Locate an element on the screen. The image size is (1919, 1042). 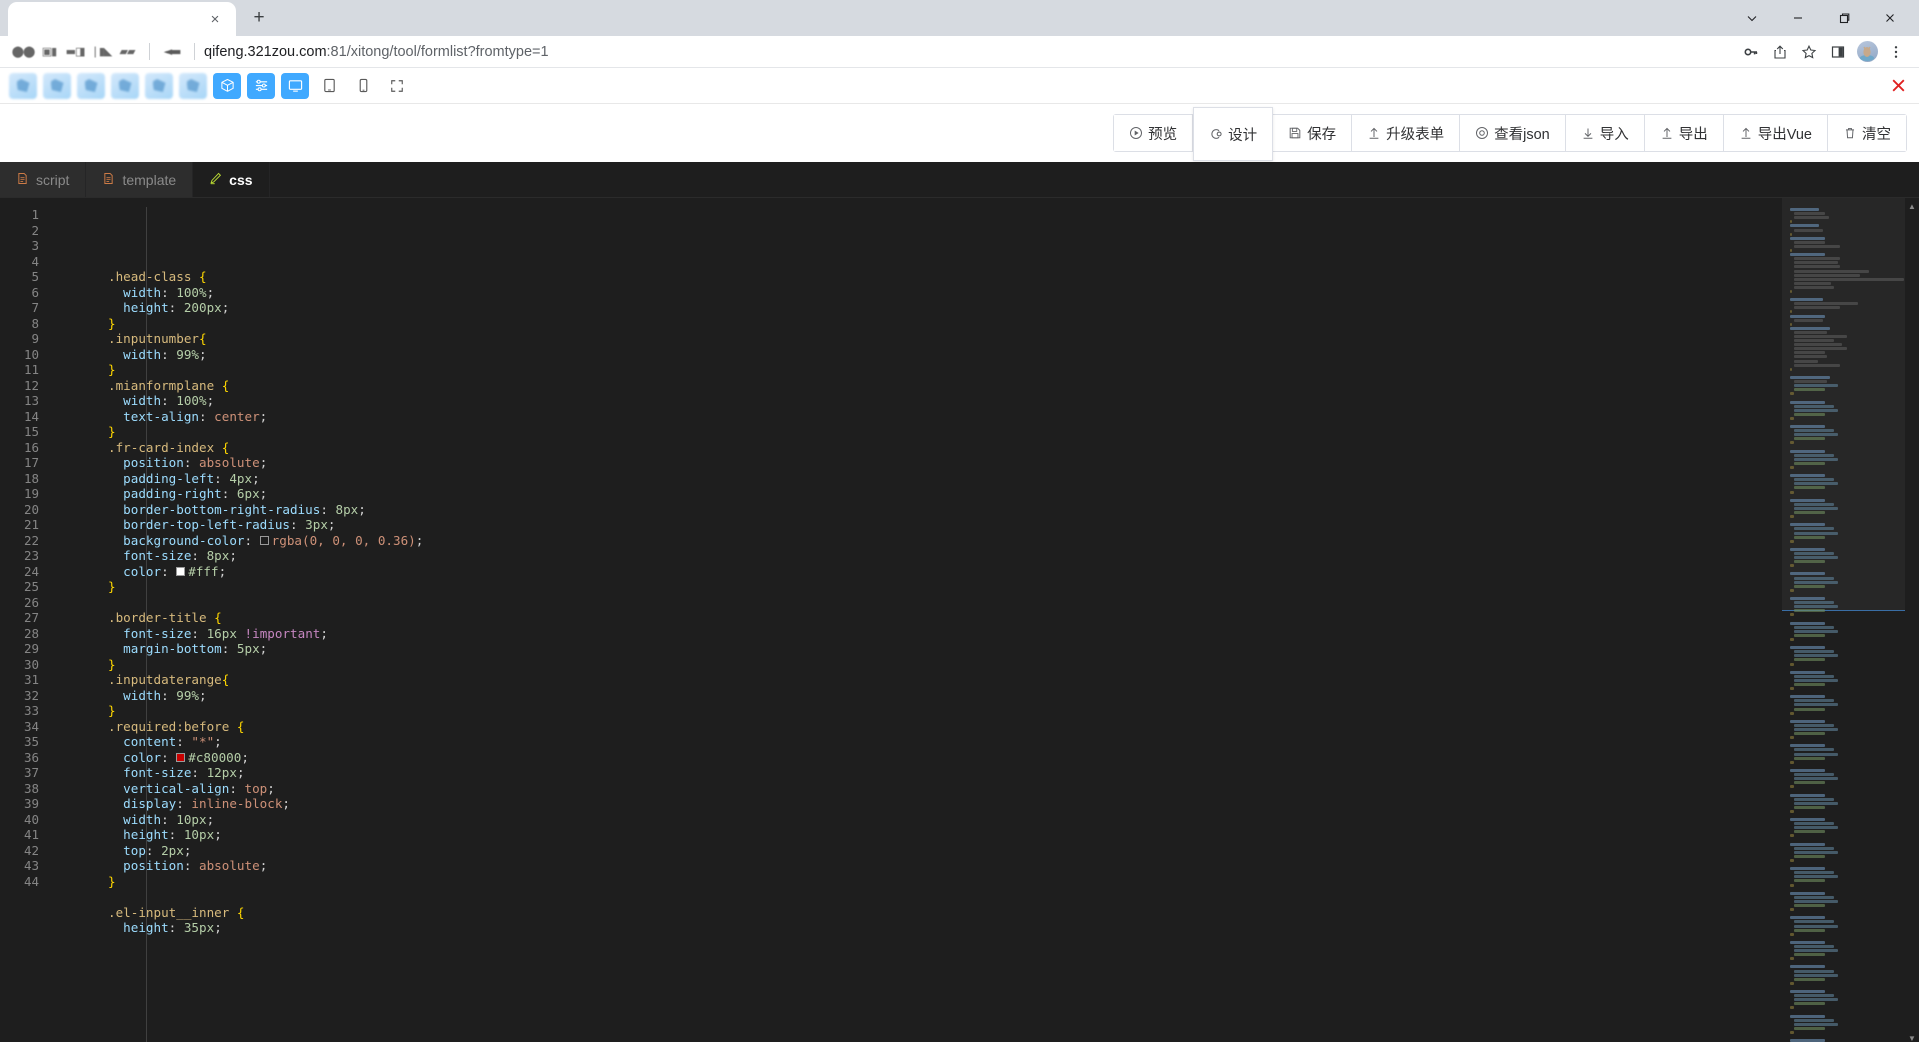
code-line: top: 2px; is located at coordinates (996, 851).